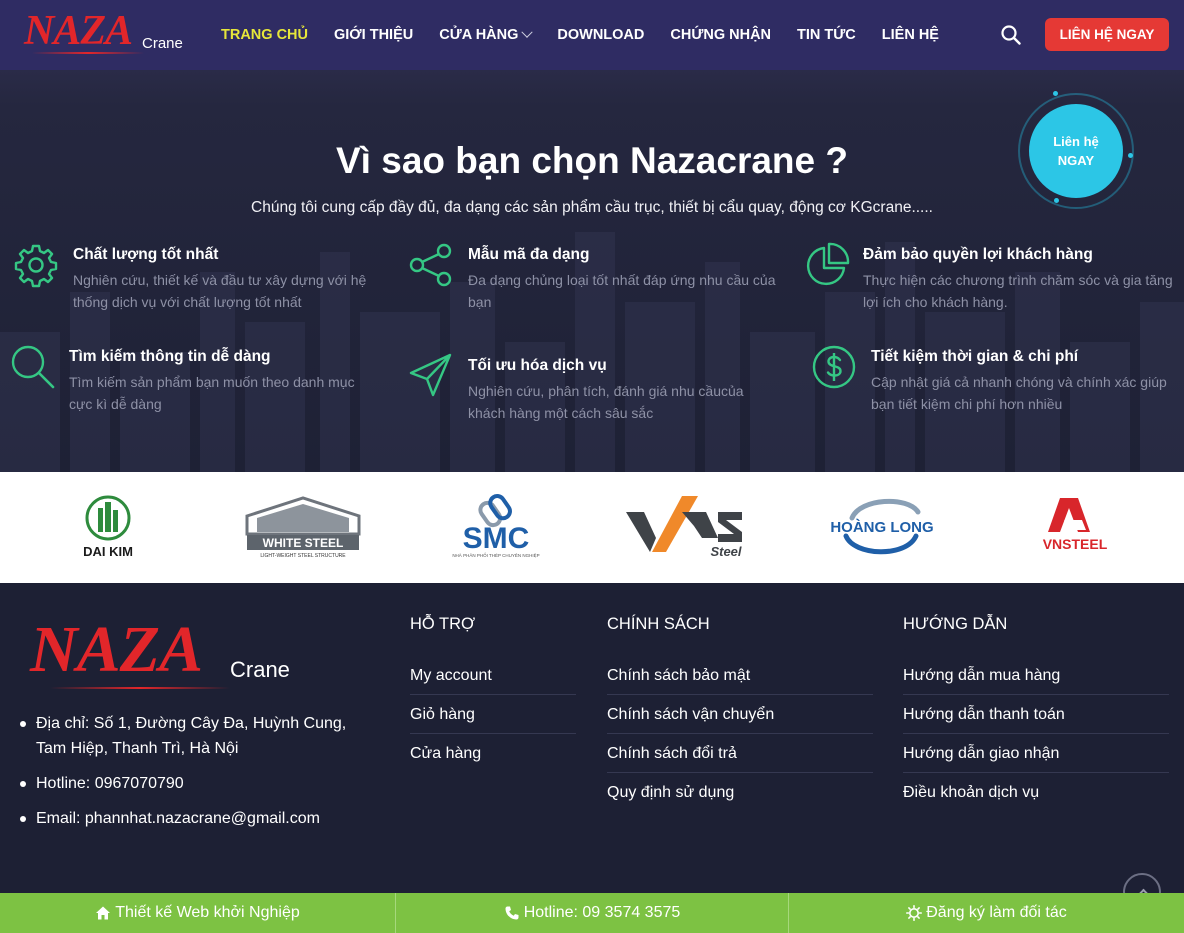  I want to click on footer-link-cart: Giỏ hàng, so click(493, 714).